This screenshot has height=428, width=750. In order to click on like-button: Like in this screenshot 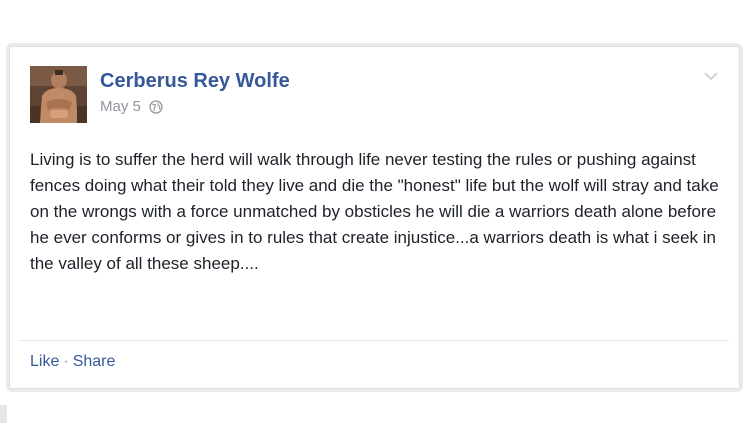, I will do `click(44, 361)`.